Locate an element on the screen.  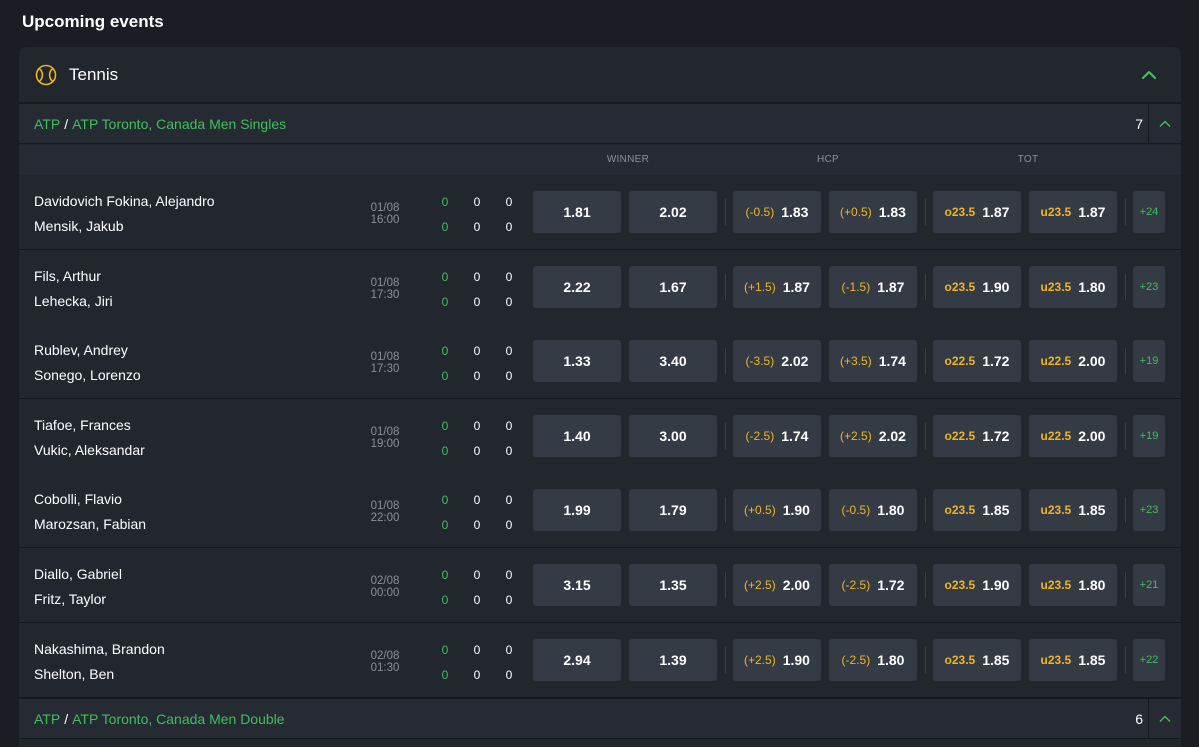
winner-home-odds-button: 3.15 is located at coordinates (577, 585).